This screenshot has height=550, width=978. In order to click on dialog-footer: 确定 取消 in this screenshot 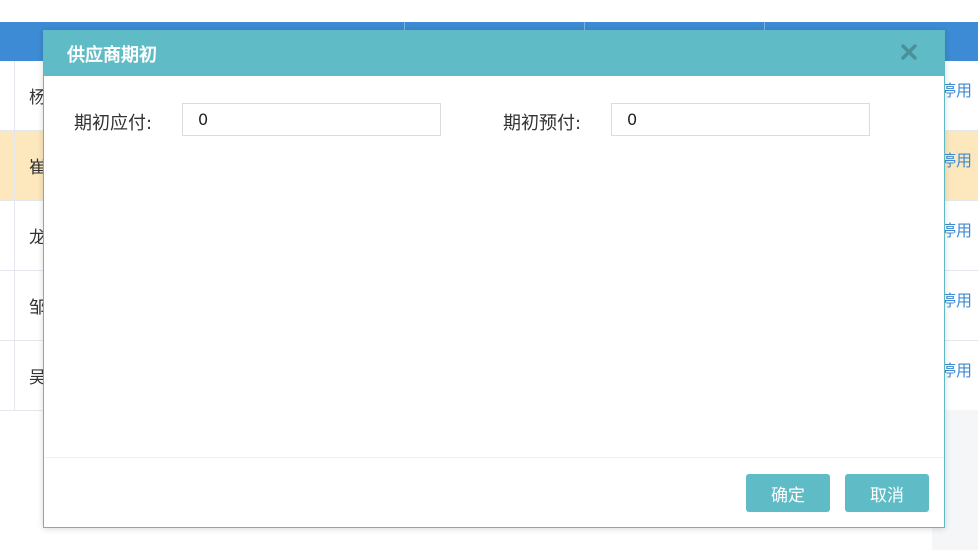, I will do `click(494, 492)`.